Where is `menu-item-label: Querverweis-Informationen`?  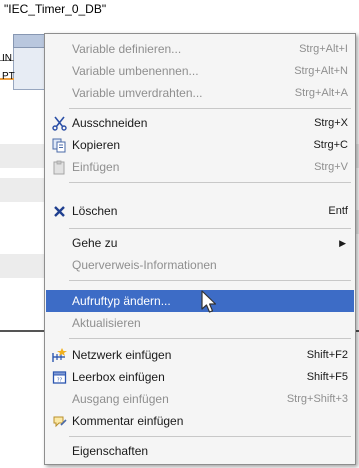 menu-item-label: Querverweis-Informationen is located at coordinates (144, 265).